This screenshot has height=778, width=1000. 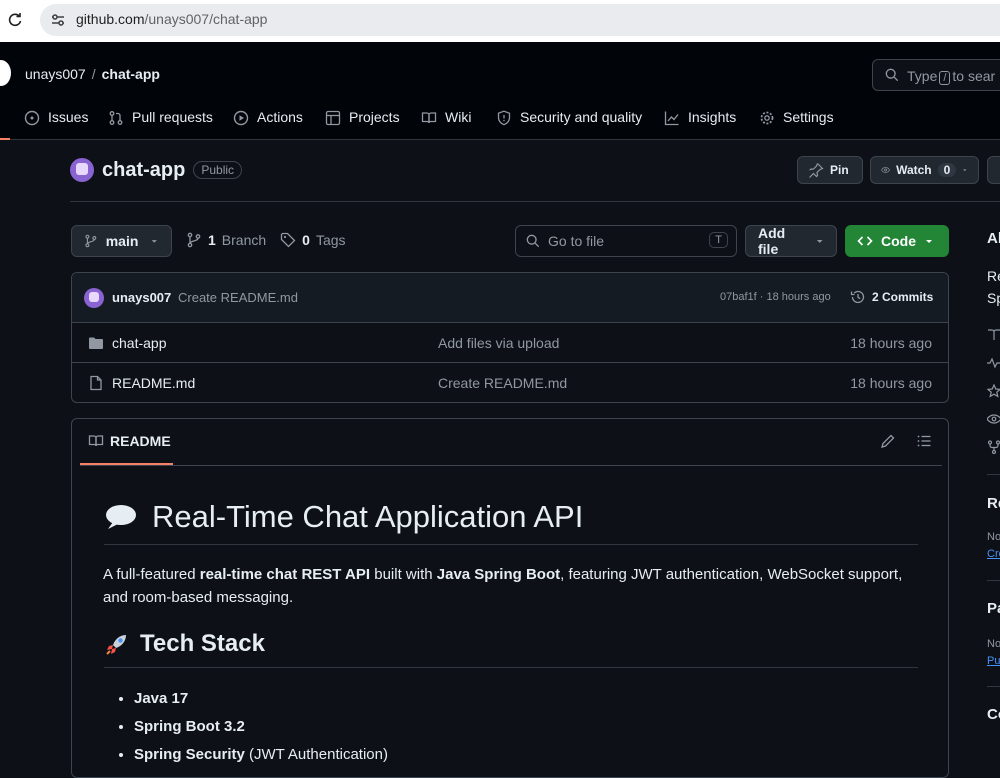 I want to click on branch-selector: main, so click(x=121, y=241).